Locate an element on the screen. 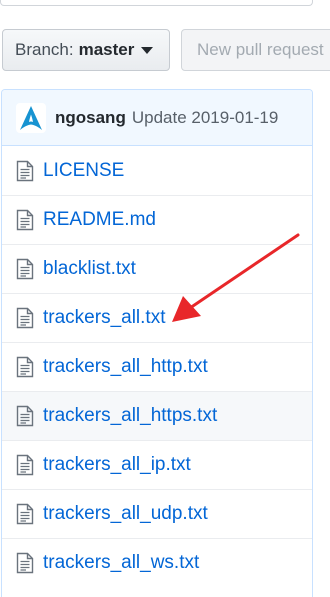 The image size is (330, 597). file-name-link: trackers_all_http.txt is located at coordinates (125, 367).